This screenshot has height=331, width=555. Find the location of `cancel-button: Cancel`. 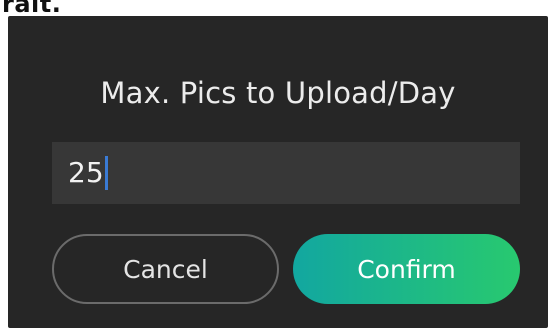

cancel-button: Cancel is located at coordinates (165, 269).